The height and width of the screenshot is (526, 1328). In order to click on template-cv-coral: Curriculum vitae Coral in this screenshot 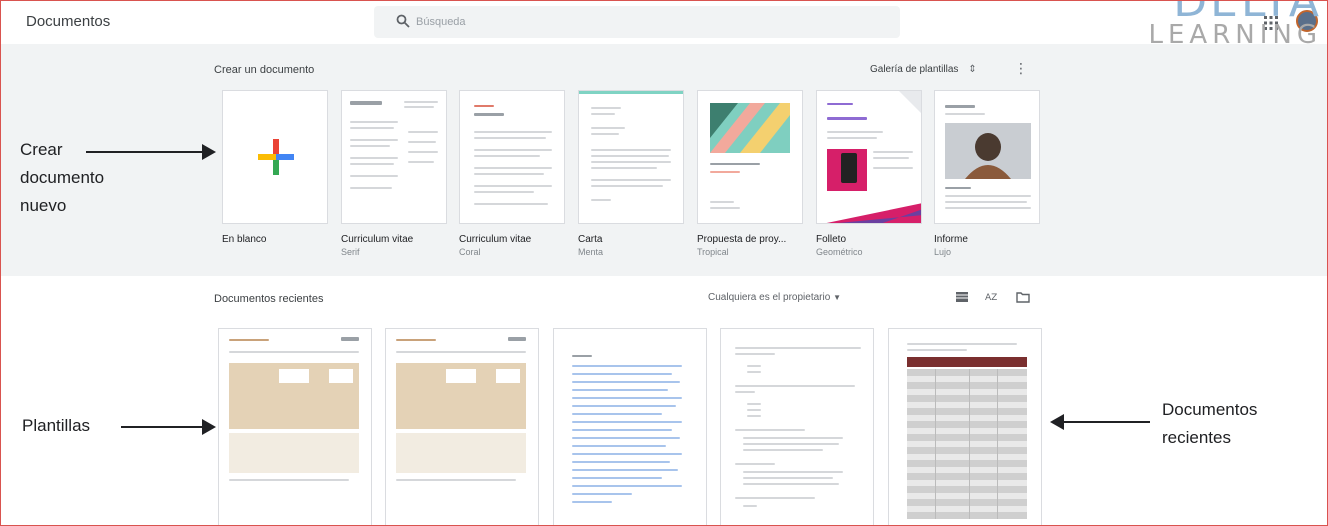, I will do `click(512, 173)`.